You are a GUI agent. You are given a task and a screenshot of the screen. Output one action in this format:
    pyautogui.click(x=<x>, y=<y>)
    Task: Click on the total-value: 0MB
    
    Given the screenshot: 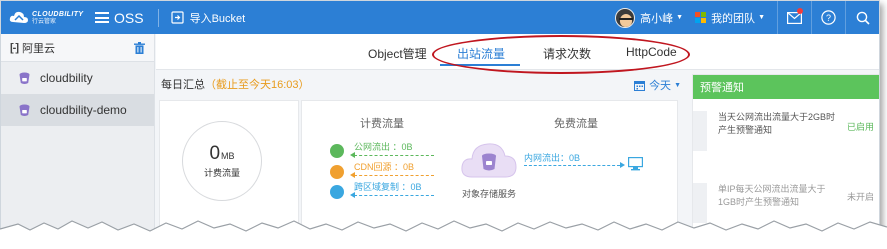 What is the action you would take?
    pyautogui.click(x=222, y=153)
    